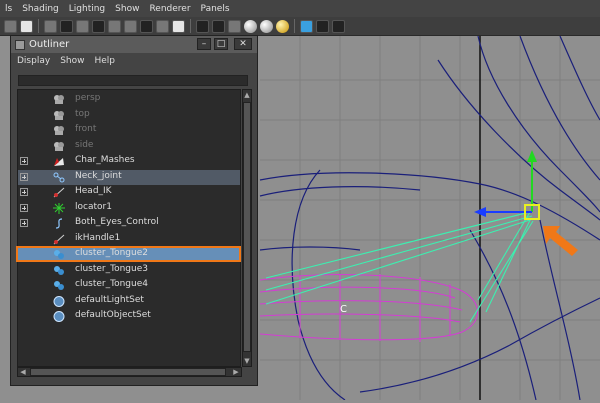 This screenshot has width=600, height=403. I want to click on menu-panels: Panels, so click(215, 9).